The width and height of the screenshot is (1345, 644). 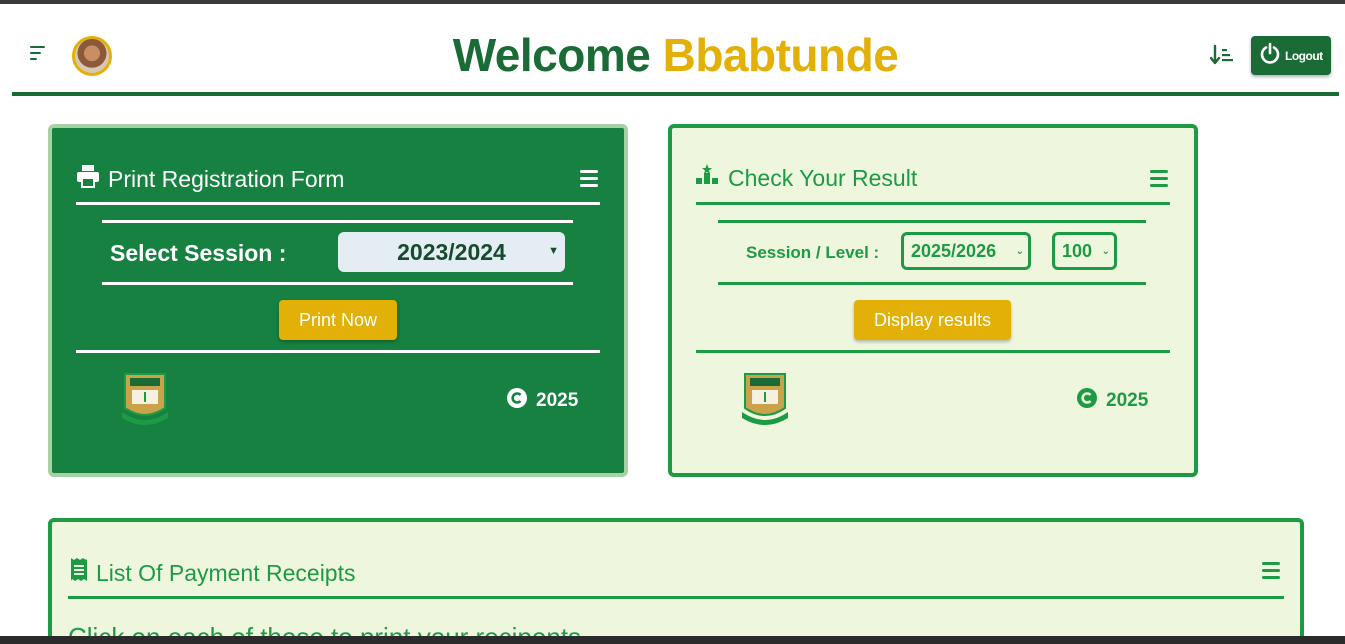 I want to click on session-level-label: Session / Level :, so click(x=813, y=252).